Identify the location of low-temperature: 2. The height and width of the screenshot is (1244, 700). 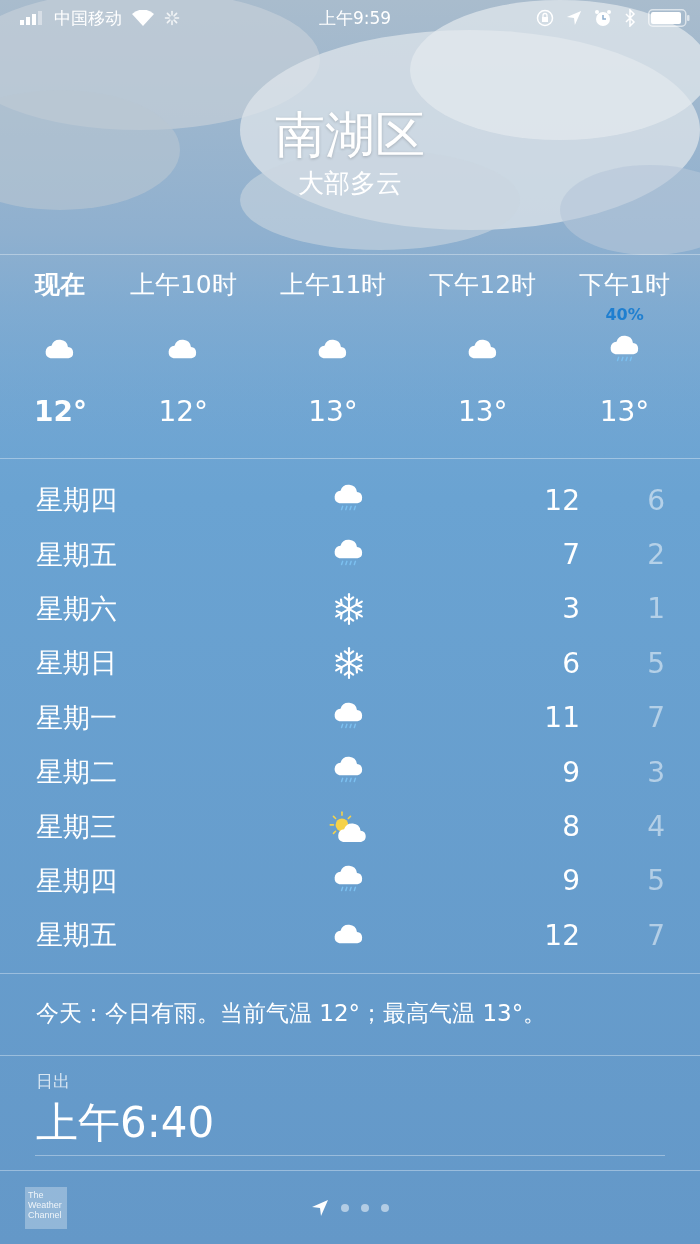
(655, 555).